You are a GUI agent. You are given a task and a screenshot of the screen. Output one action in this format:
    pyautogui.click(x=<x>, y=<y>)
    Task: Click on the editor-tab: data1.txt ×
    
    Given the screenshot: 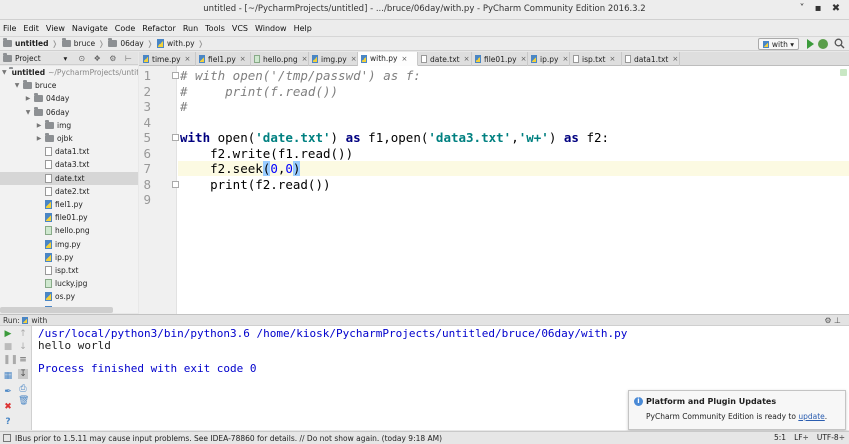 What is the action you would take?
    pyautogui.click(x=651, y=59)
    